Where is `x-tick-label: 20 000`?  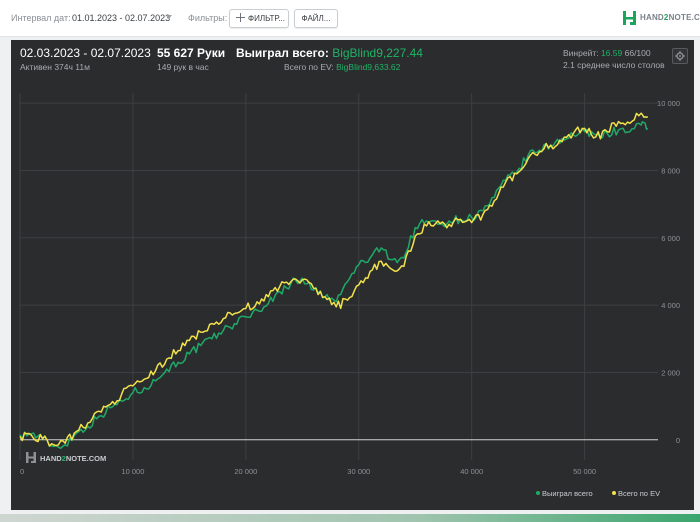
x-tick-label: 20 000 is located at coordinates (245, 471).